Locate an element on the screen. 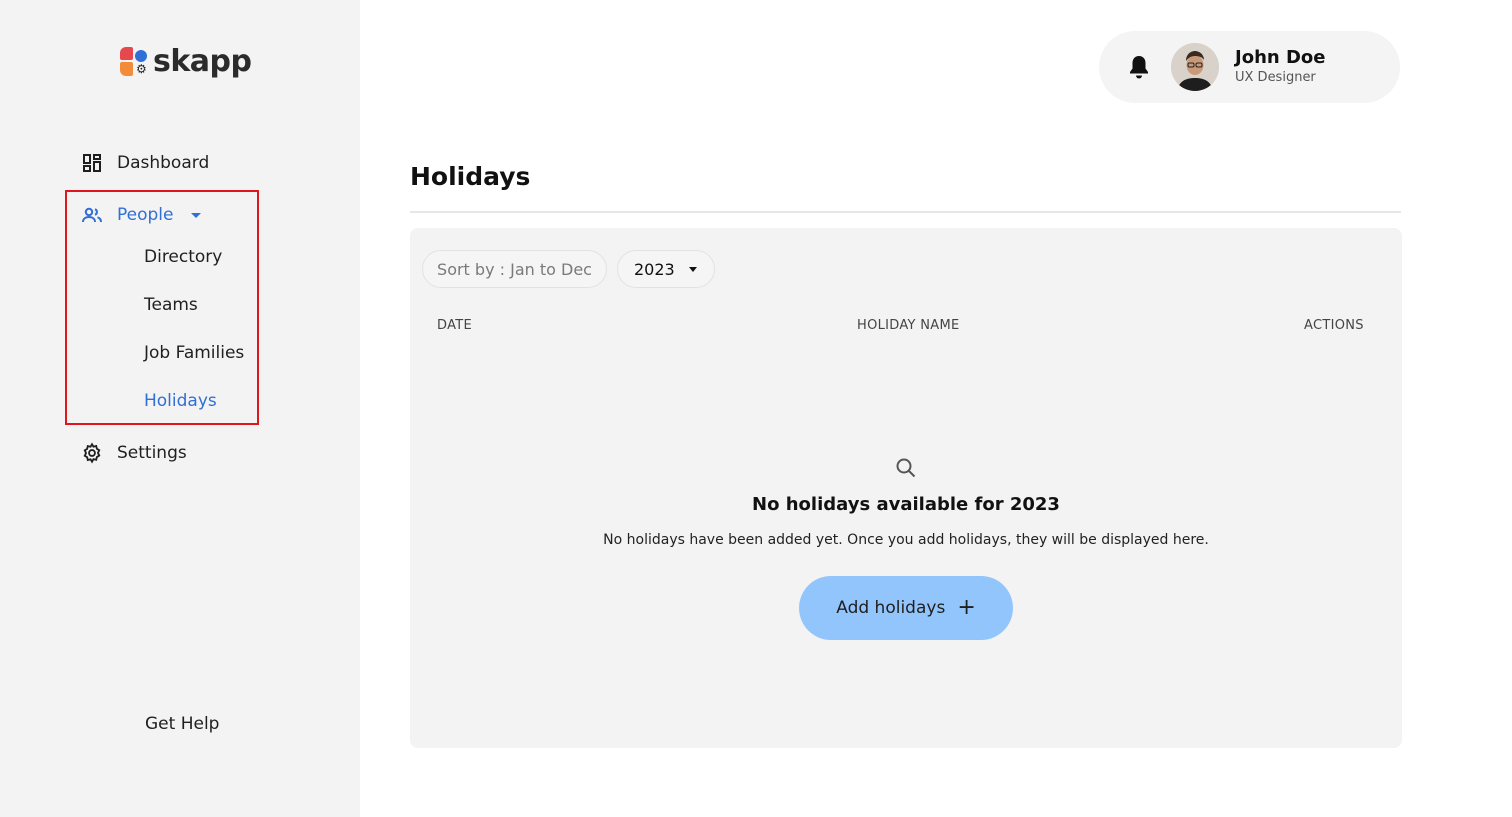 The height and width of the screenshot is (817, 1512). sidebar-subitem-directory: Directory is located at coordinates (183, 257).